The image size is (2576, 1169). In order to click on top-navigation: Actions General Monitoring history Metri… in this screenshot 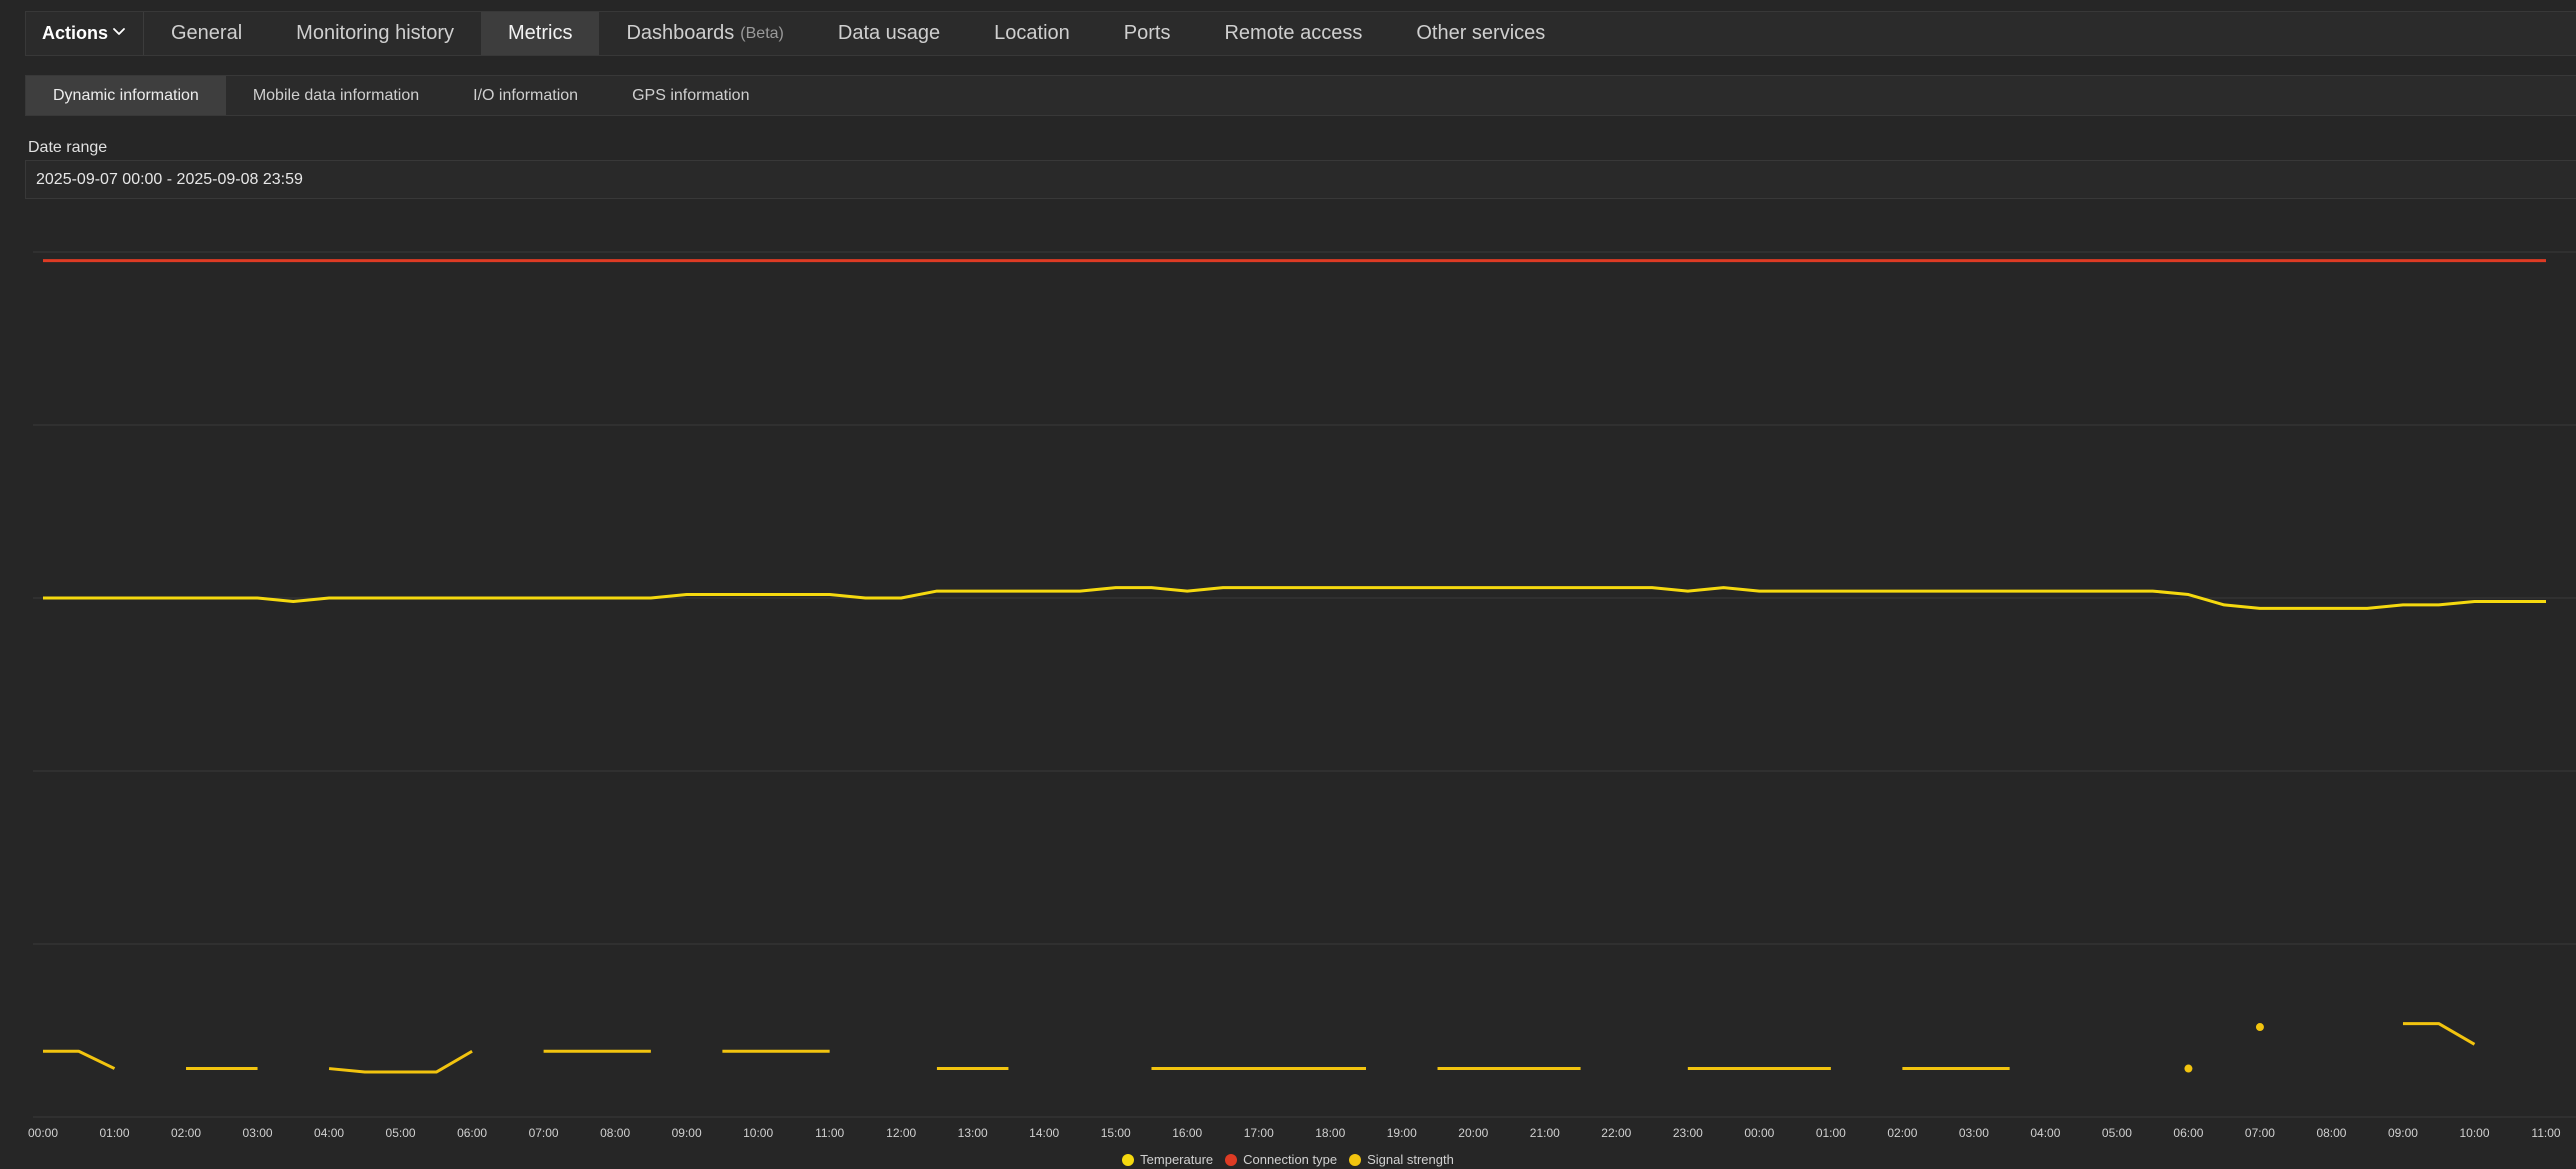, I will do `click(1300, 33)`.